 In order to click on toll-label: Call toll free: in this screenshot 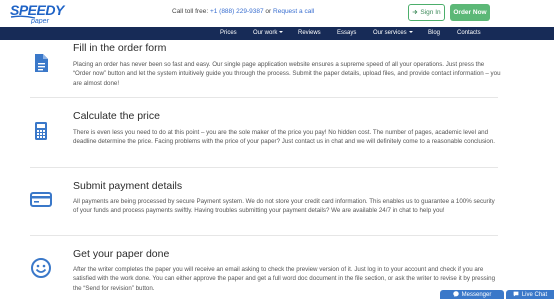, I will do `click(190, 11)`.